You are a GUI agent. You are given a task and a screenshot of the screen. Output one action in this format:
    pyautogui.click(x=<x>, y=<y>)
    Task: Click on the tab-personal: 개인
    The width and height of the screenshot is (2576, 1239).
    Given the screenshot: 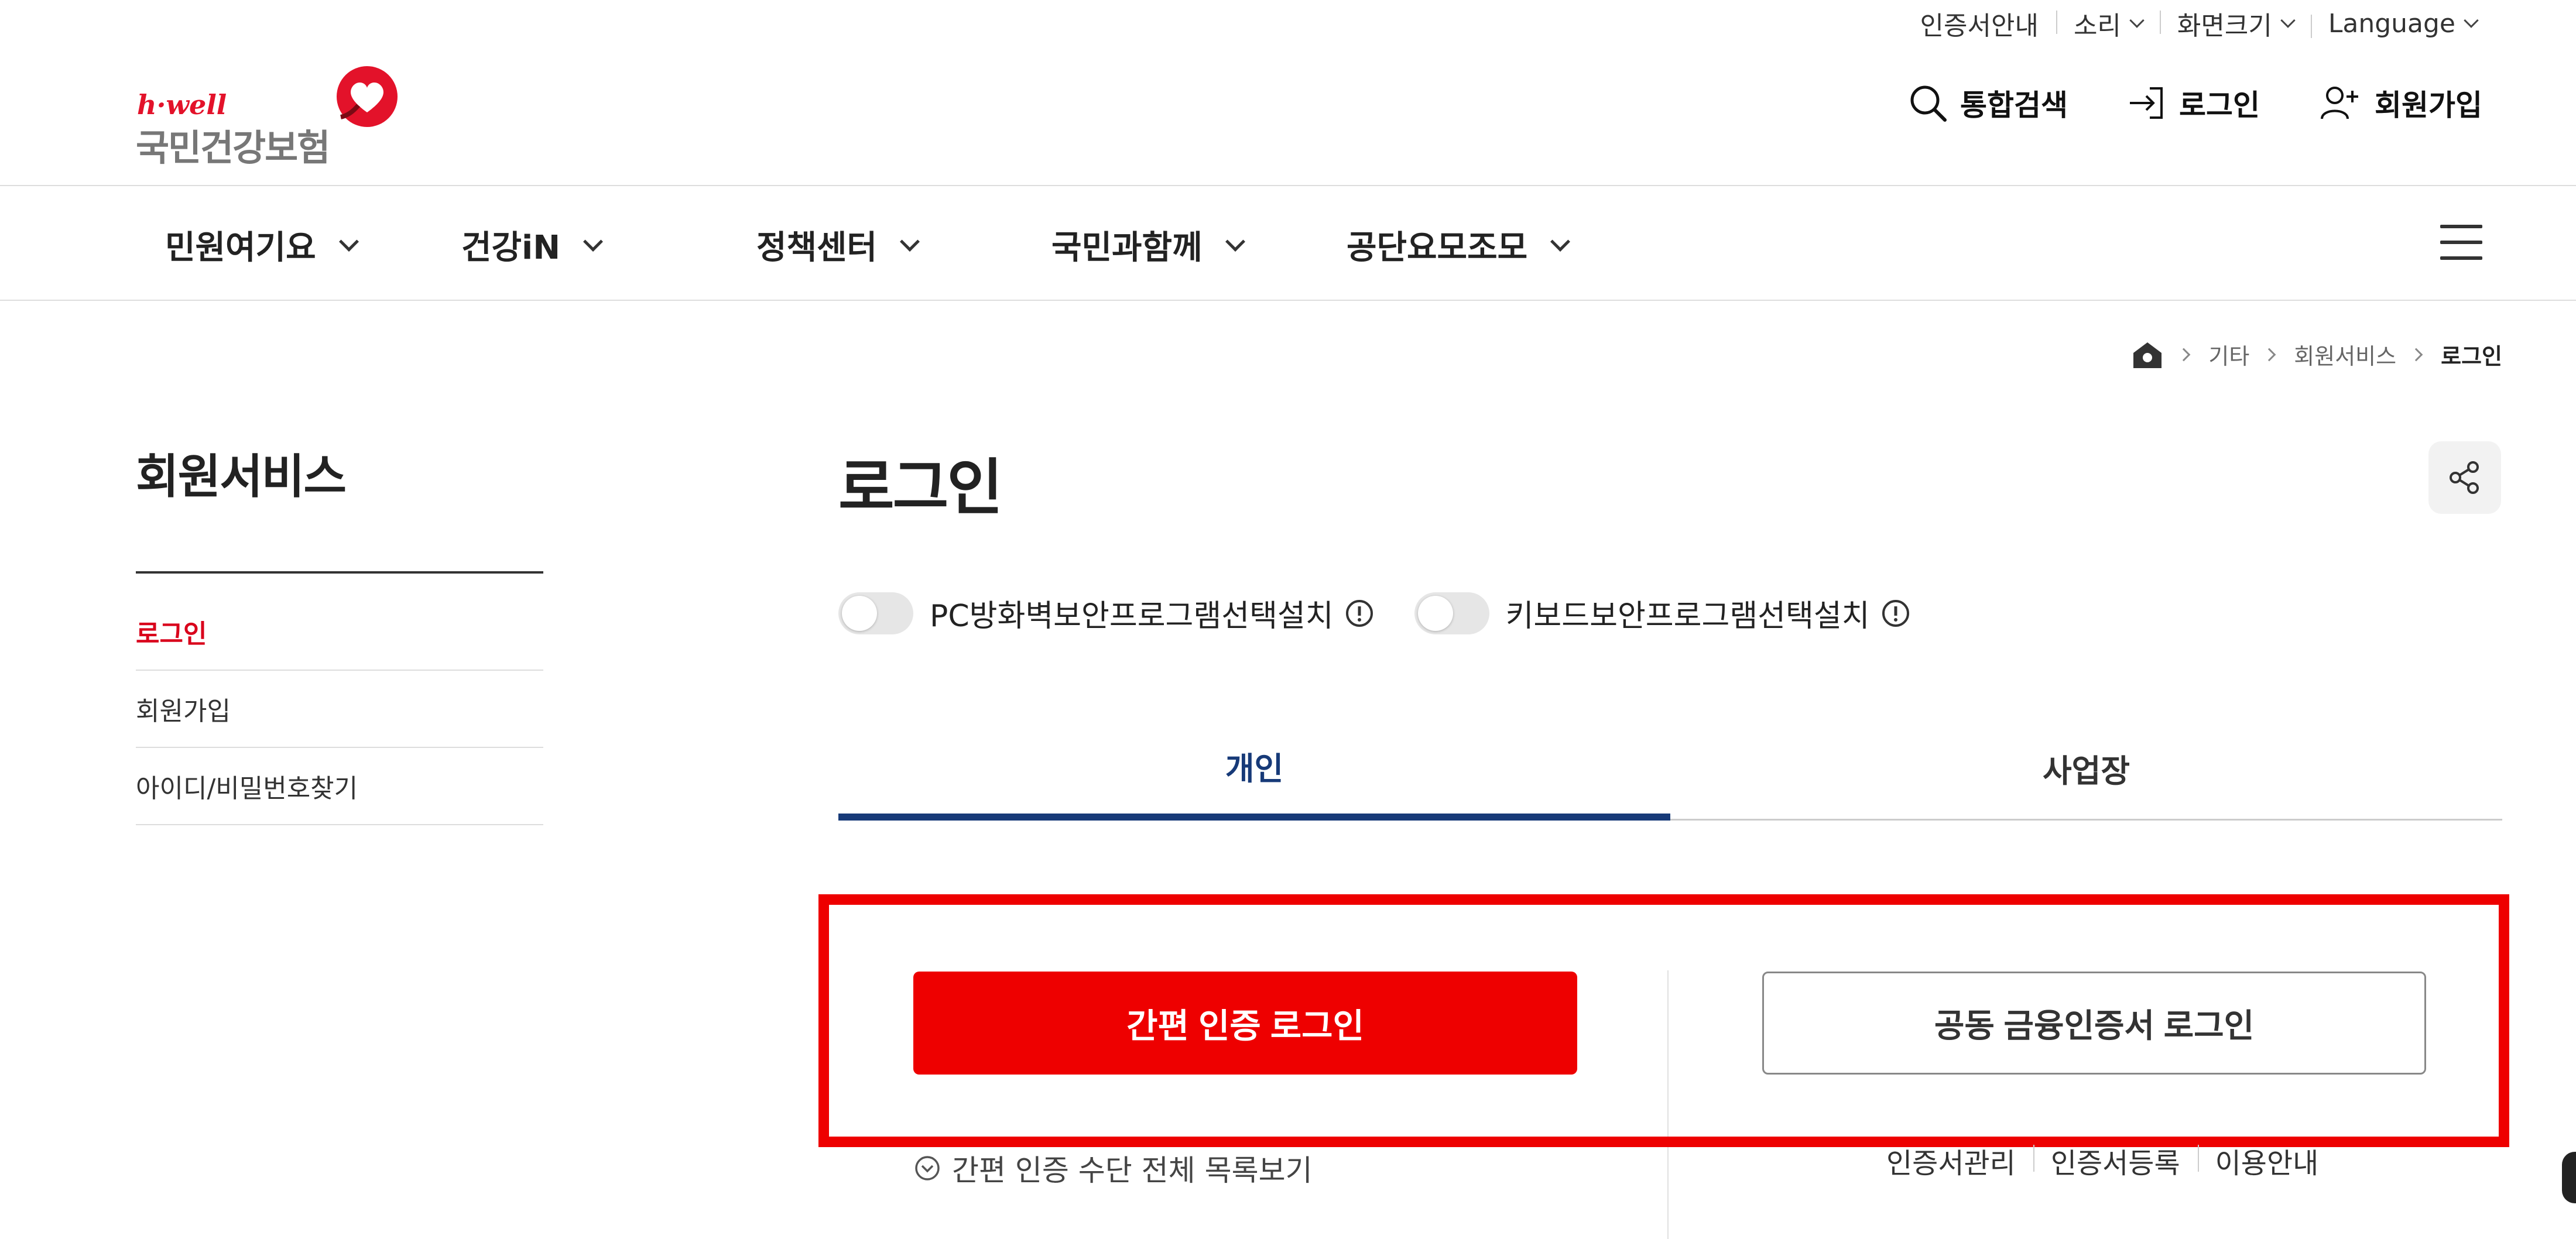 What is the action you would take?
    pyautogui.click(x=1254, y=777)
    